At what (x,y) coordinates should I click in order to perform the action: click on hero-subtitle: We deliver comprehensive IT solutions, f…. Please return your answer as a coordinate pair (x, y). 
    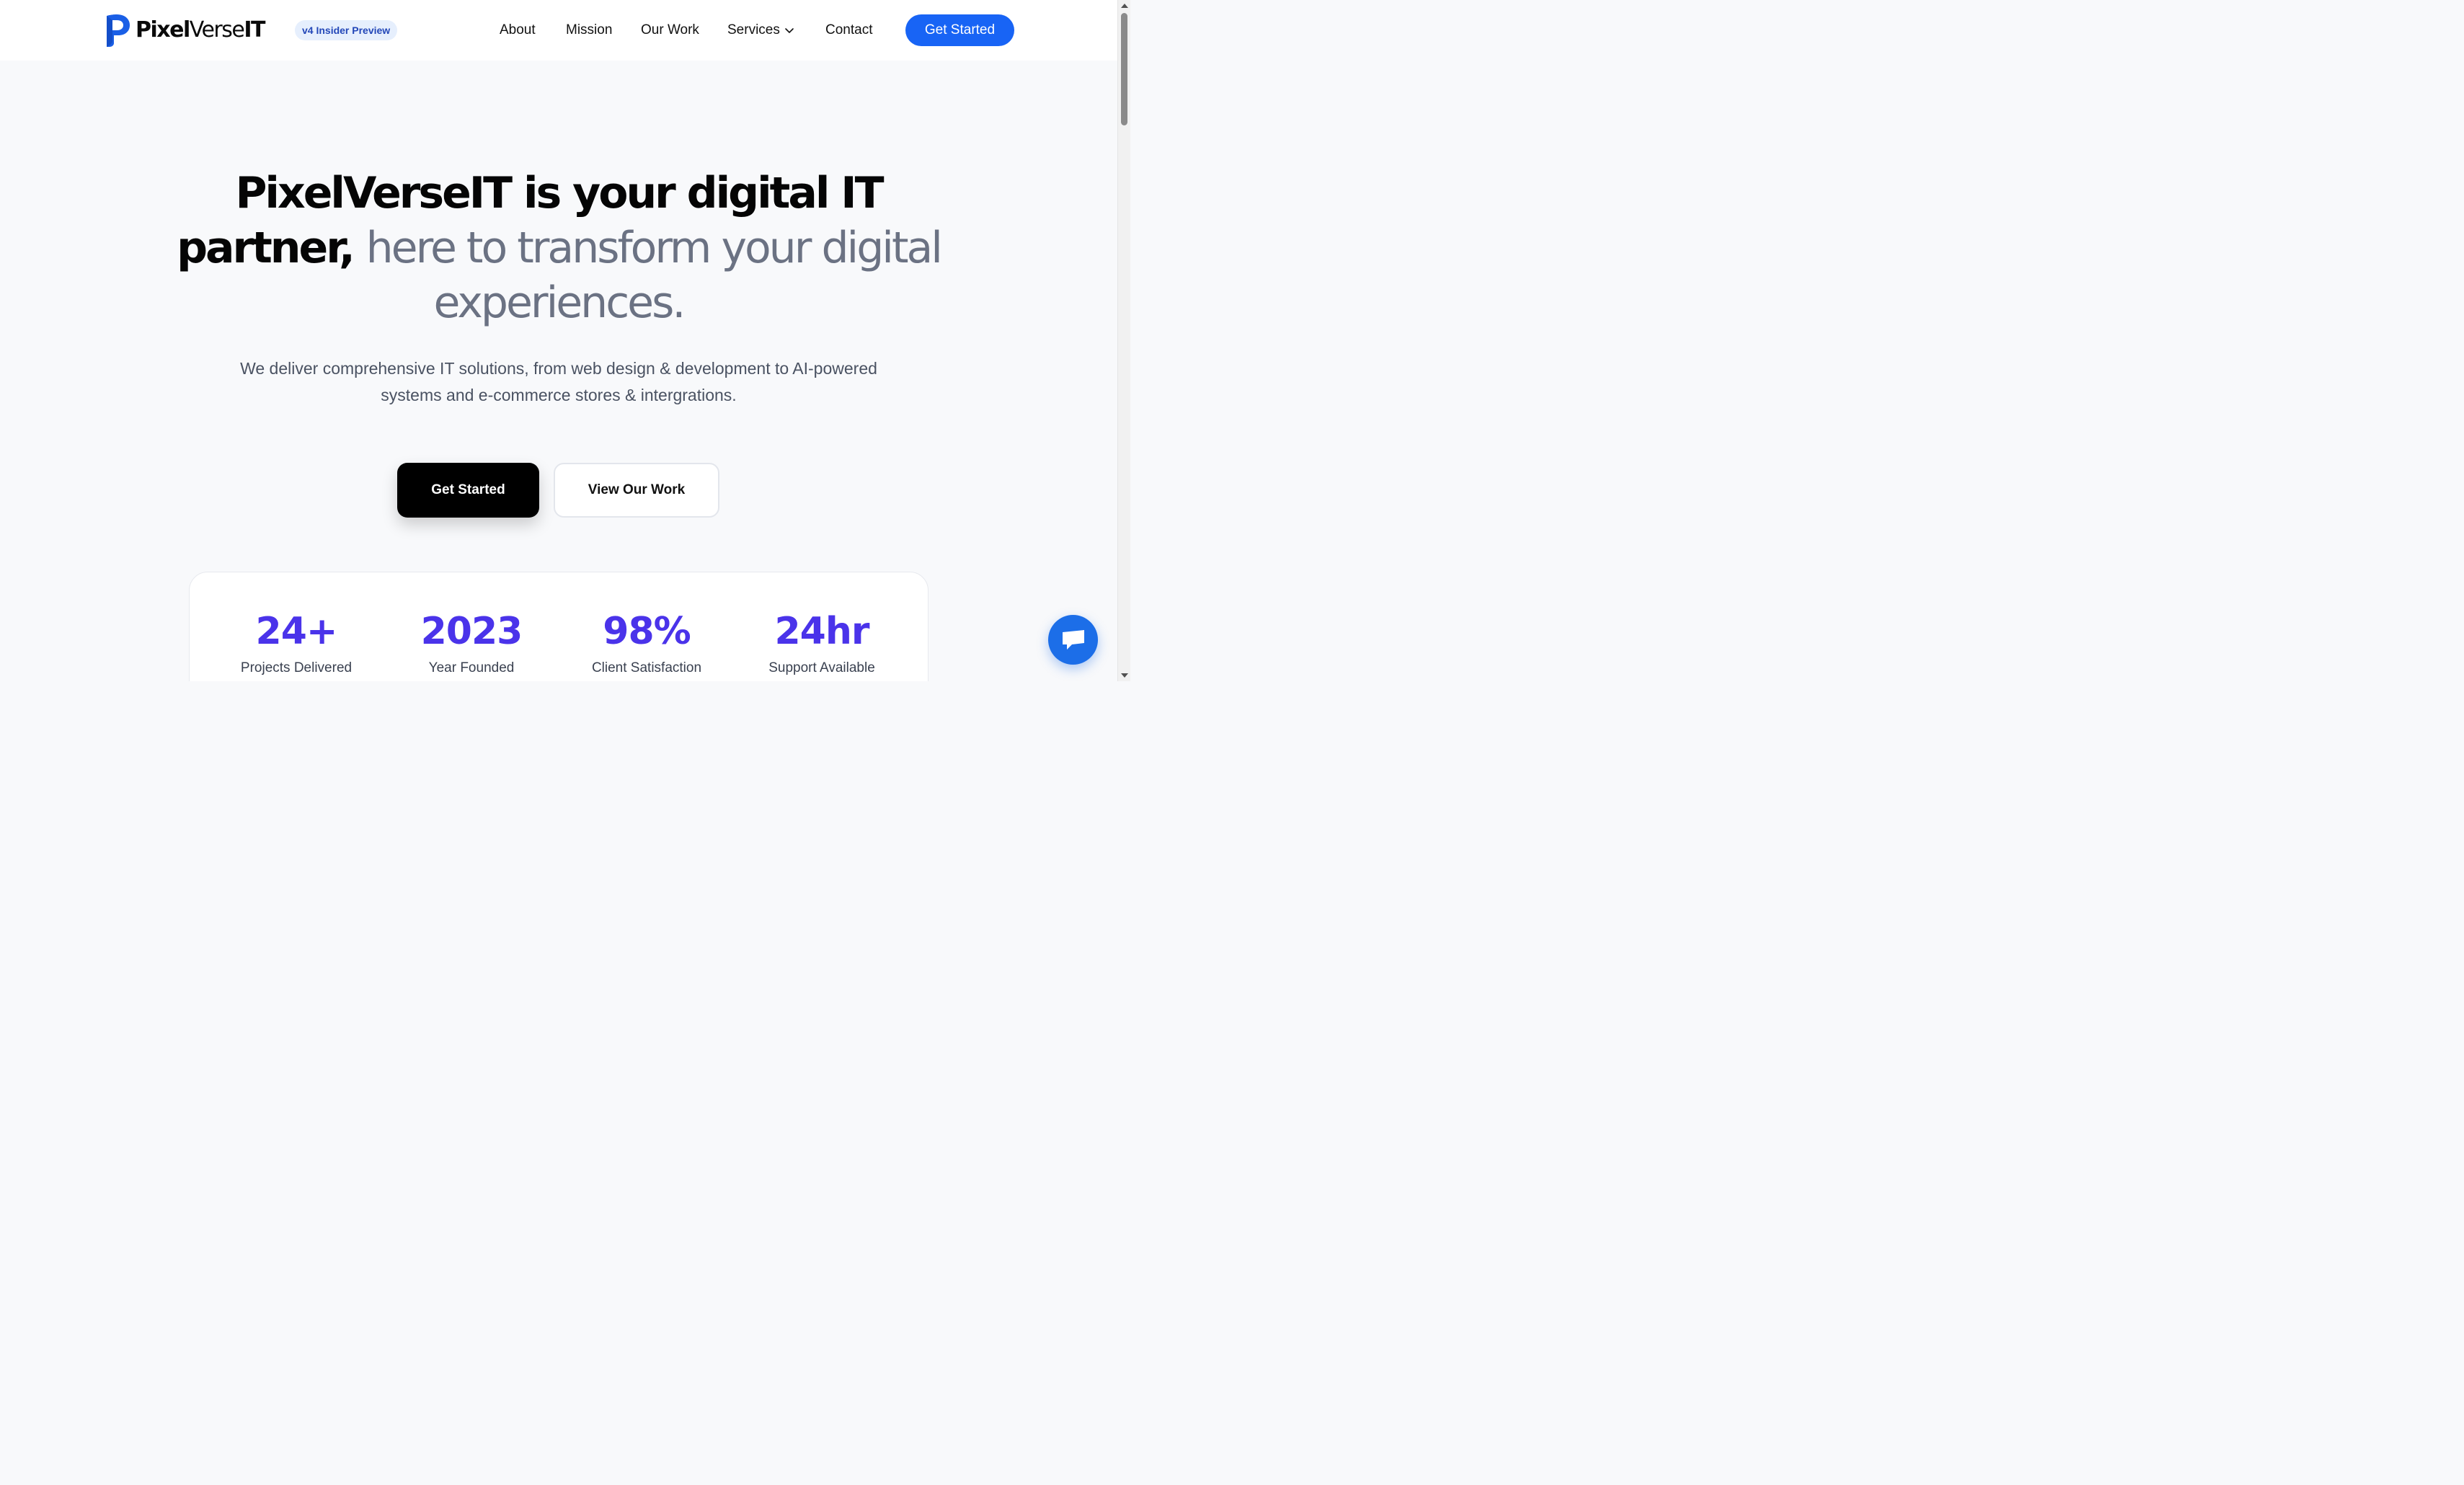
    Looking at the image, I should click on (558, 381).